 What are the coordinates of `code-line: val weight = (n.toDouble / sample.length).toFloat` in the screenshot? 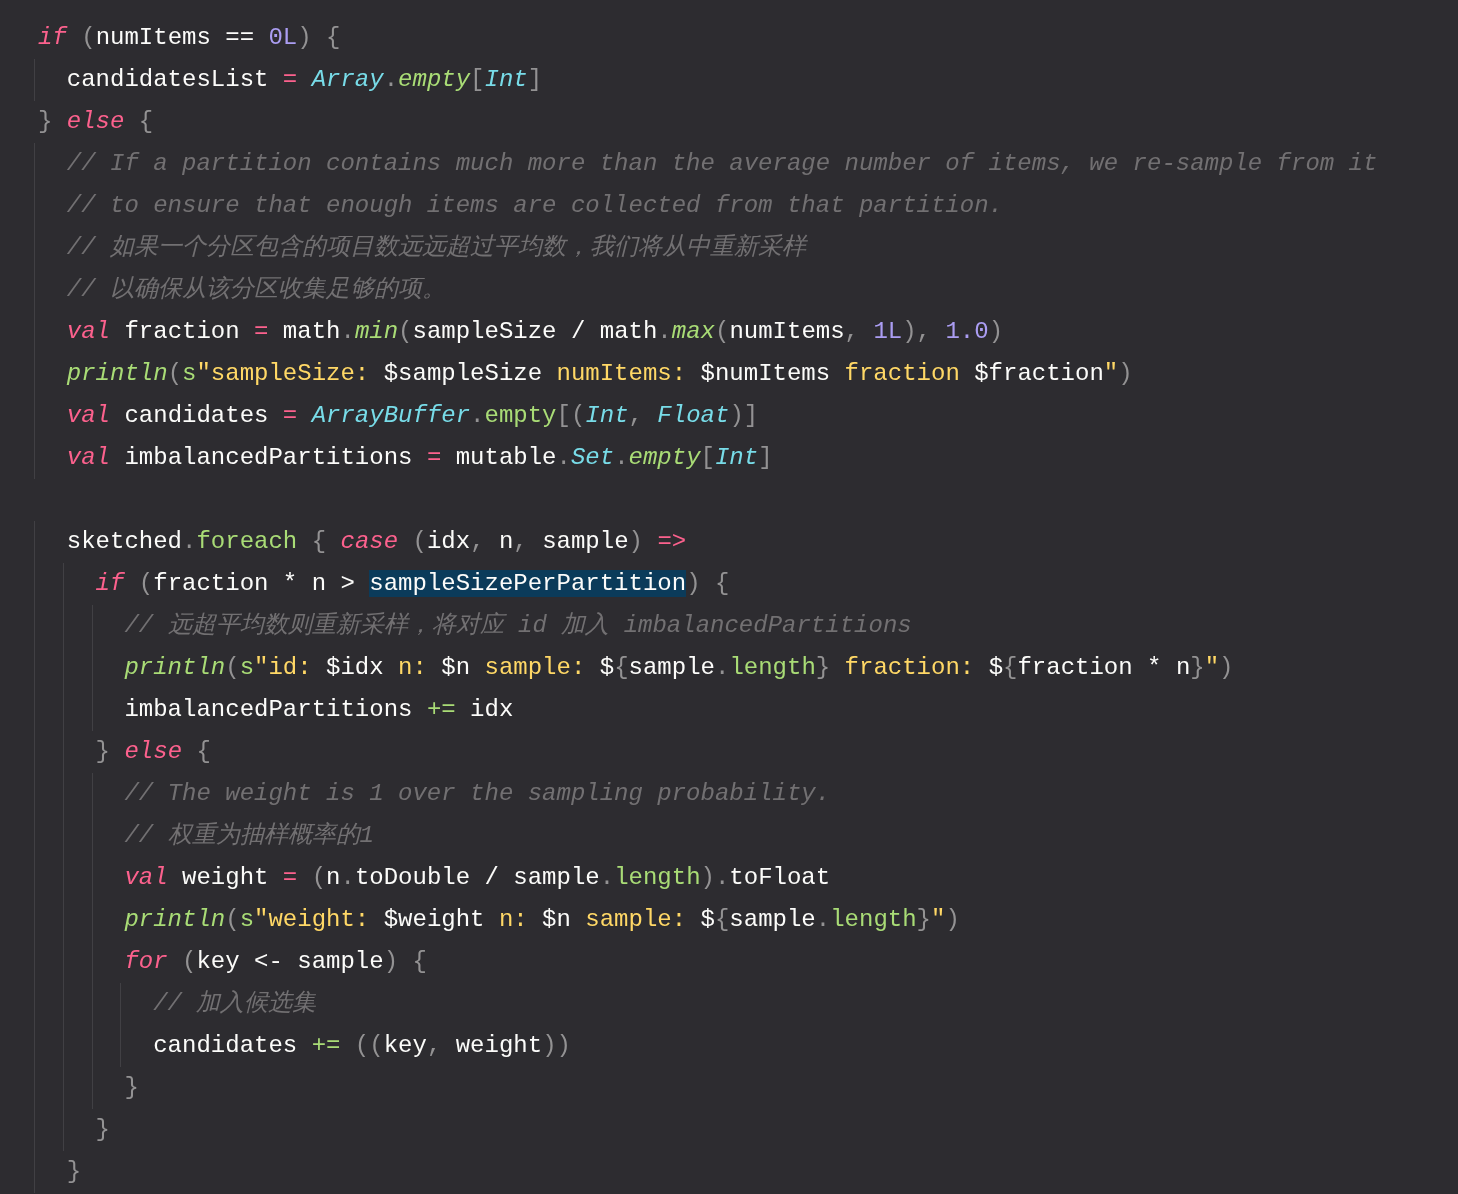 It's located at (477, 878).